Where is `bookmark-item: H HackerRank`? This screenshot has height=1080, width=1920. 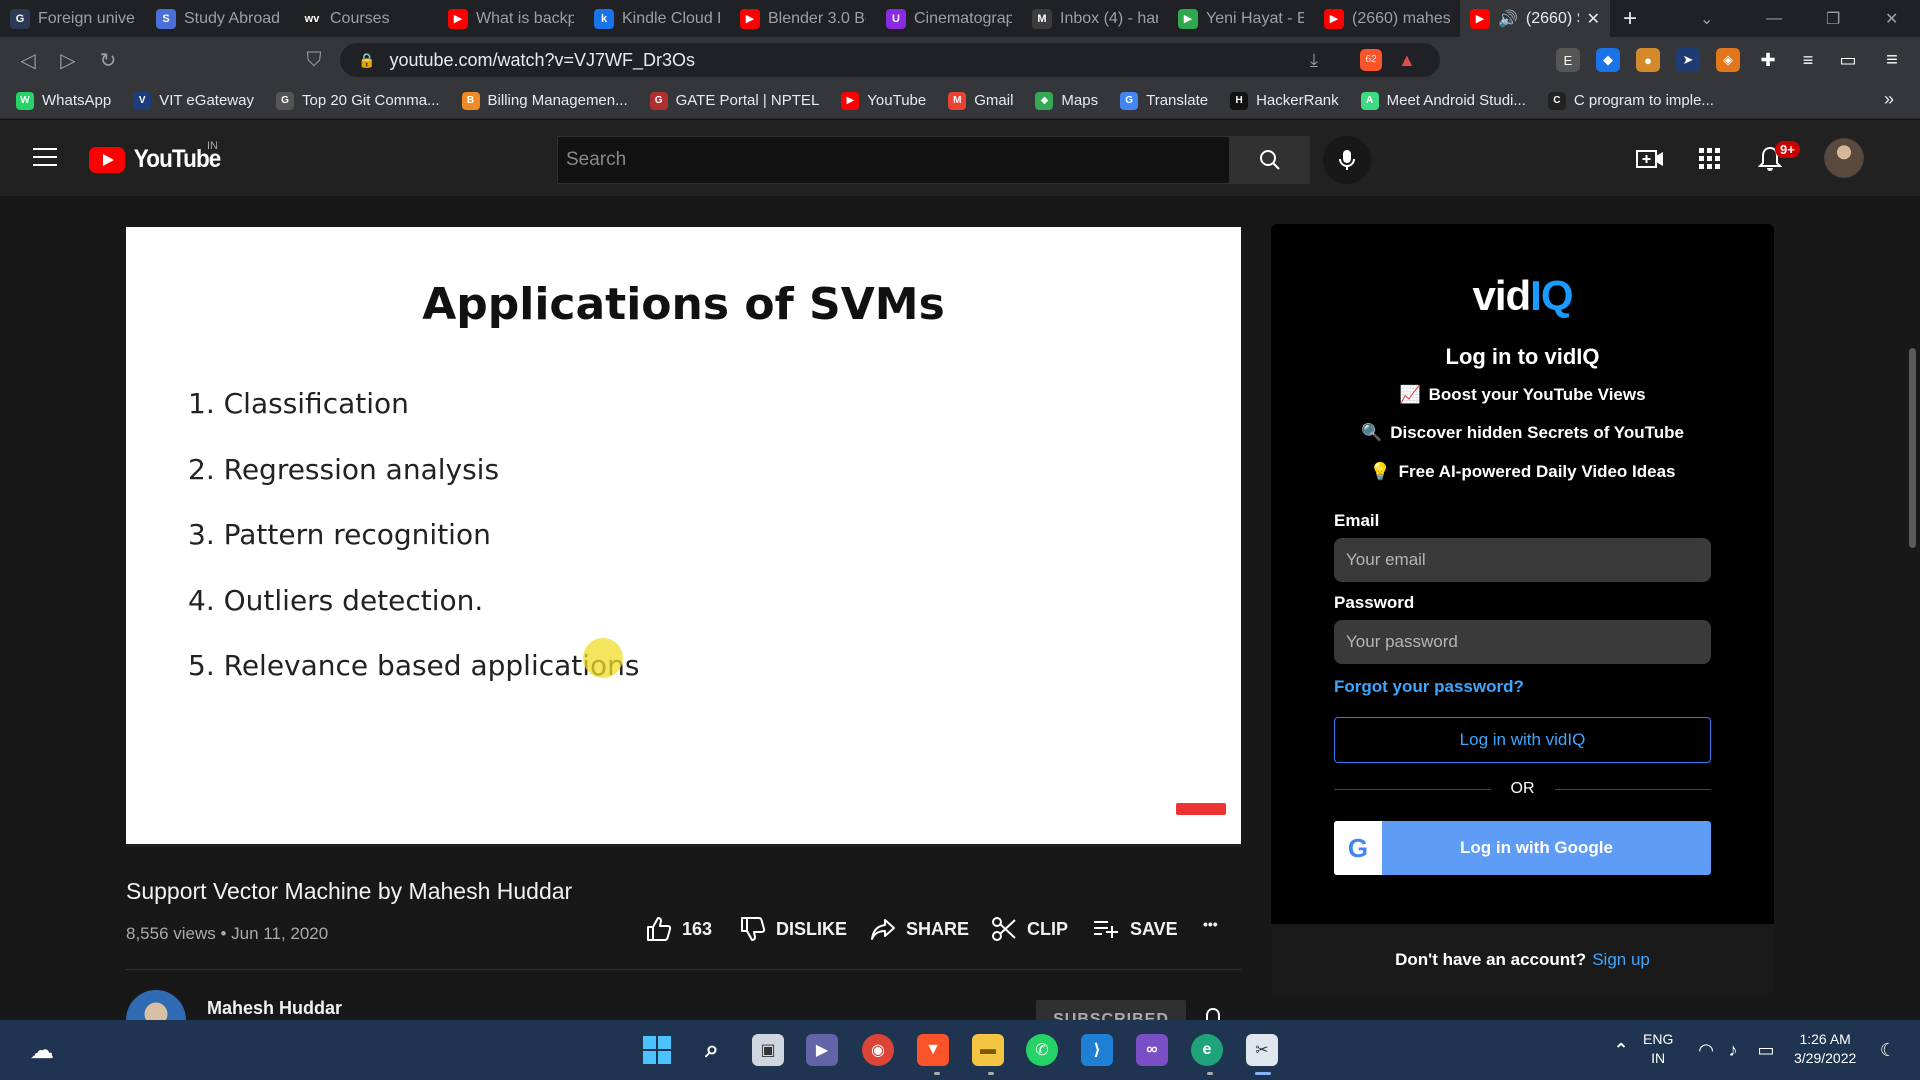
bookmark-item: H HackerRank is located at coordinates (1284, 100).